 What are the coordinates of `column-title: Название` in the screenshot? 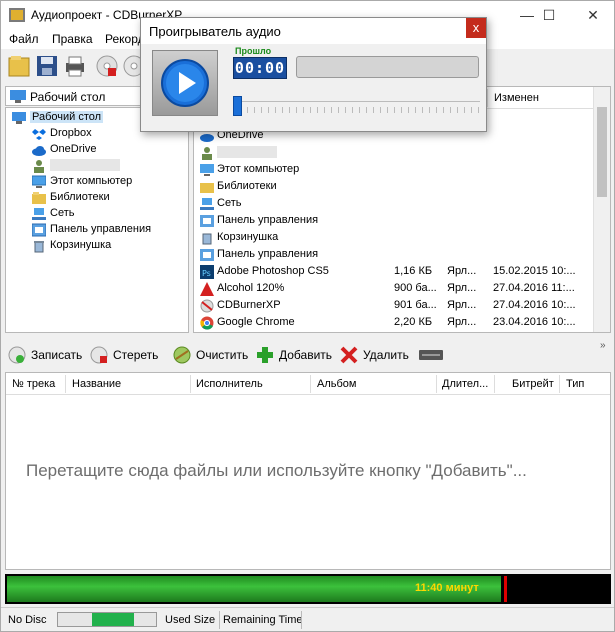 It's located at (96, 384).